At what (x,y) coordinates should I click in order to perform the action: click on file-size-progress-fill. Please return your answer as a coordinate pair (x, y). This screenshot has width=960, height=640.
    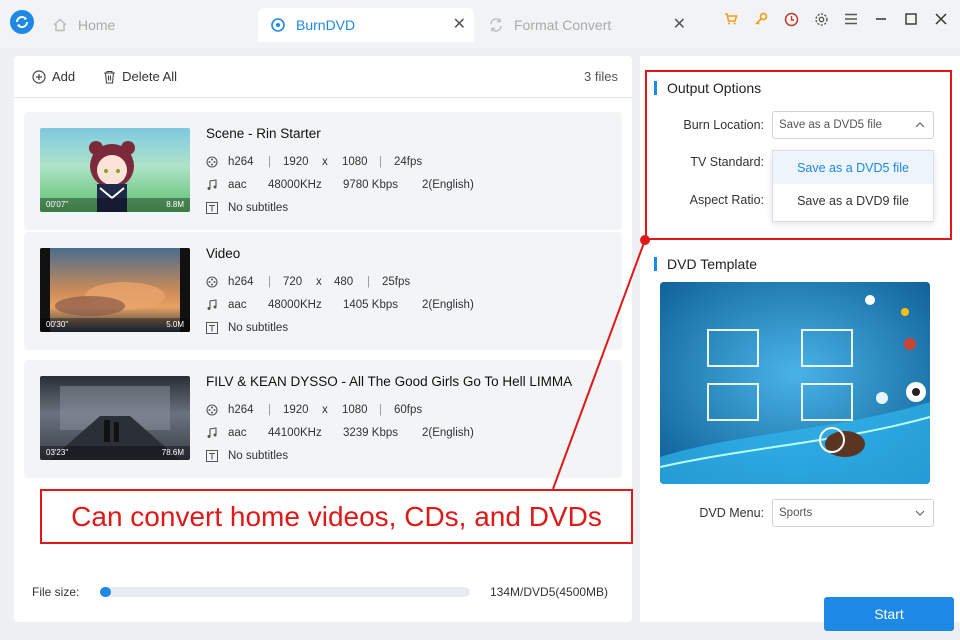
    Looking at the image, I should click on (105, 592).